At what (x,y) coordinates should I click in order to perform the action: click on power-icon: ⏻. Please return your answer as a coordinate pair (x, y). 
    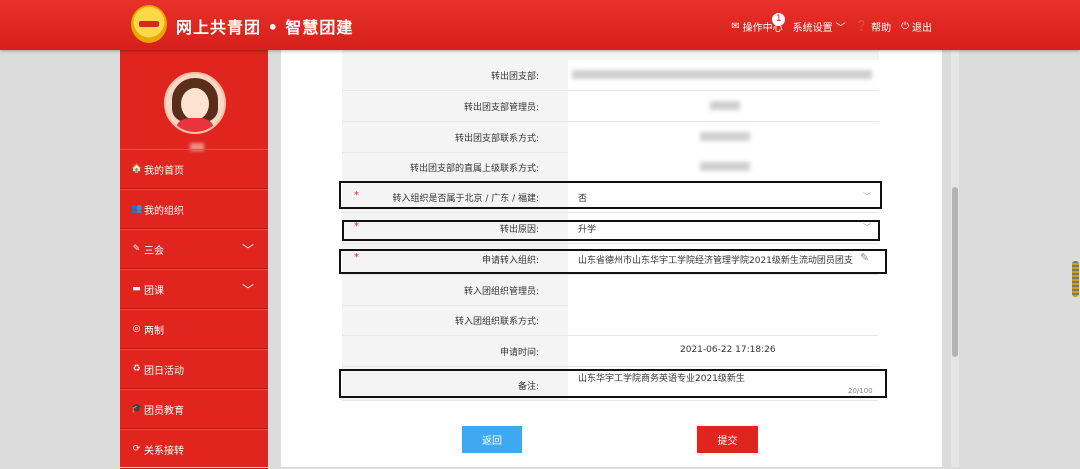
    Looking at the image, I should click on (905, 26).